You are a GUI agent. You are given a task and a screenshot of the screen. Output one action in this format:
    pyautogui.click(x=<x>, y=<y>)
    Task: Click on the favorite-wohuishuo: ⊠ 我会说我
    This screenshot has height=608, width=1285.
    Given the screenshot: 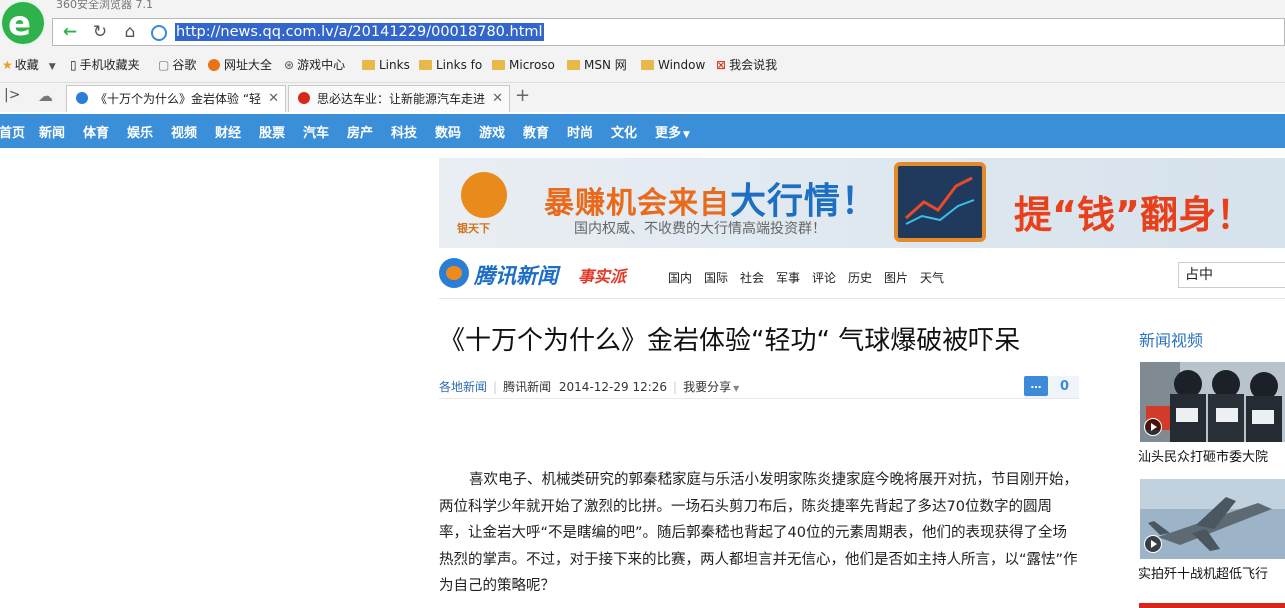 What is the action you would take?
    pyautogui.click(x=746, y=65)
    